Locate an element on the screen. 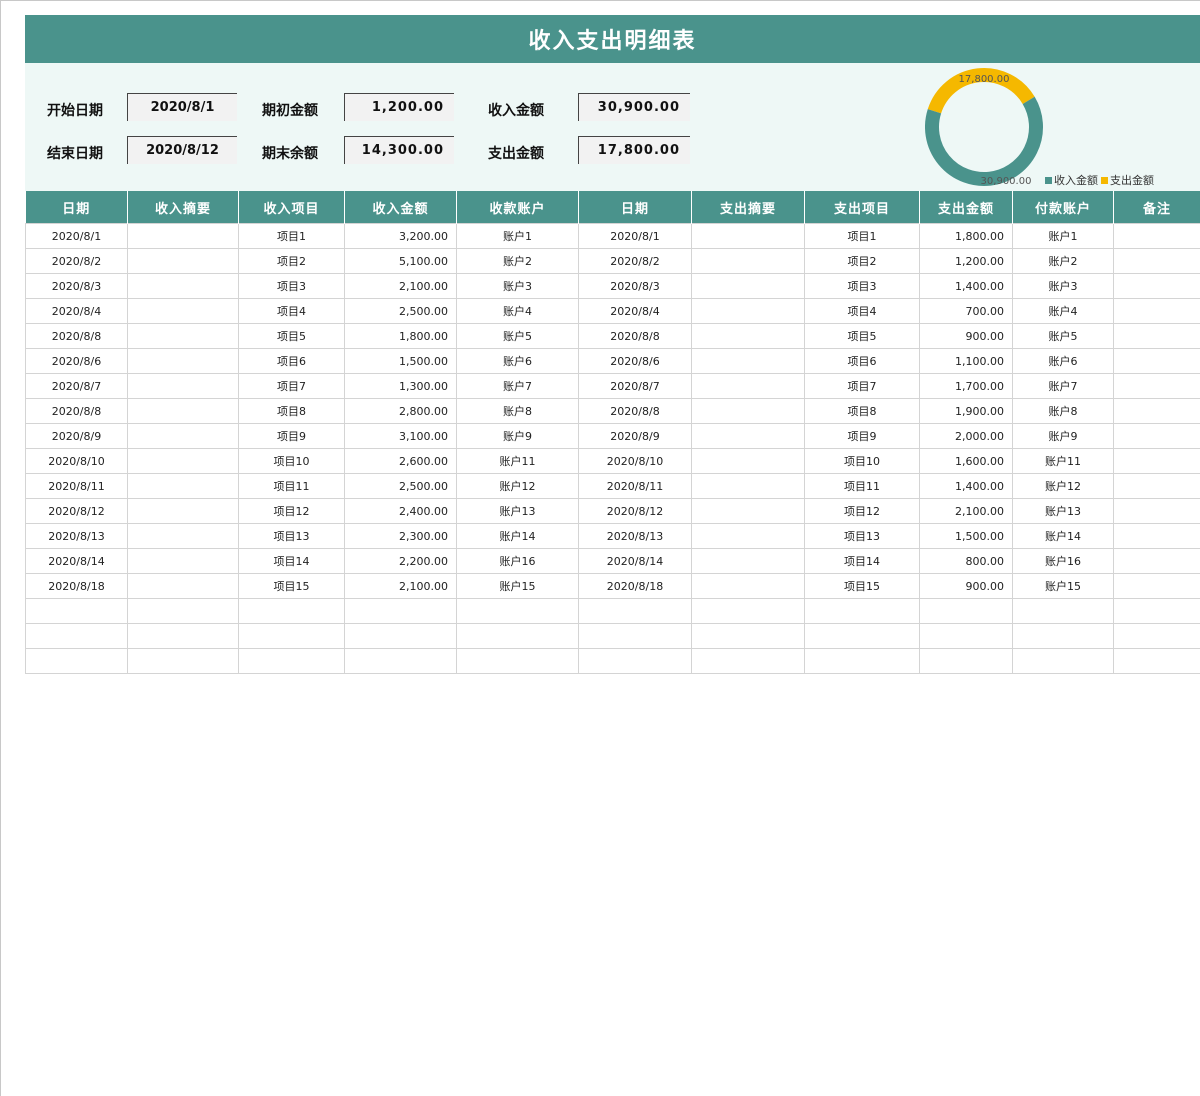  column-header-remarks: 备注 is located at coordinates (1156, 207).